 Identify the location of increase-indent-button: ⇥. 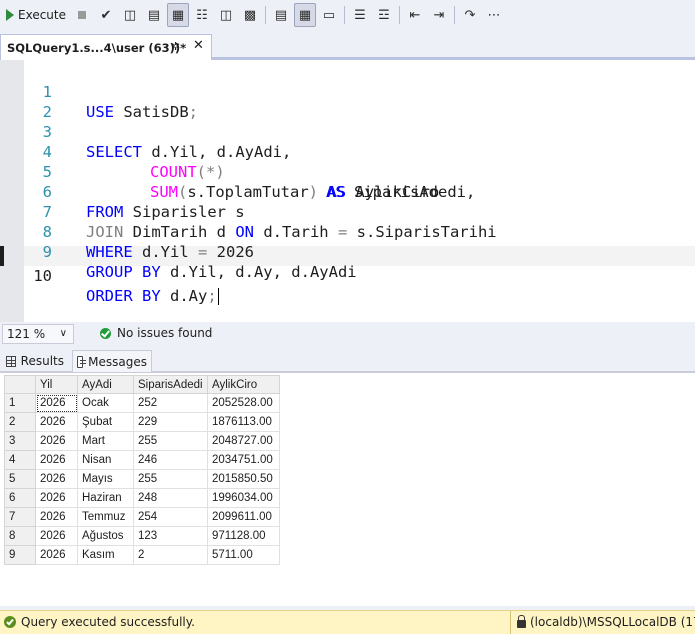
(439, 15).